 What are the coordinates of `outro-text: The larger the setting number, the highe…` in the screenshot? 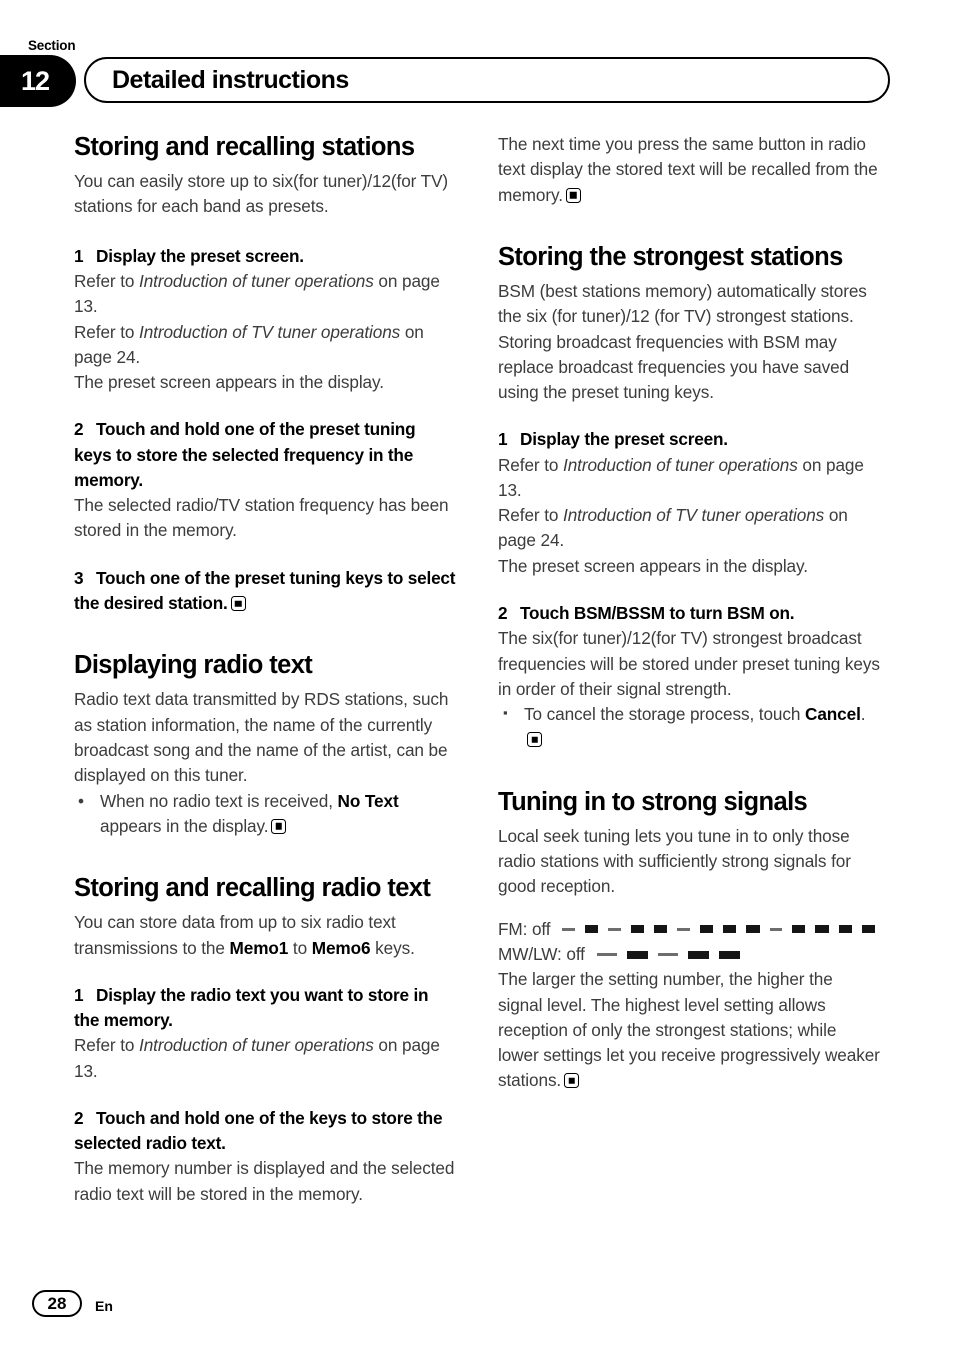 It's located at (689, 1030).